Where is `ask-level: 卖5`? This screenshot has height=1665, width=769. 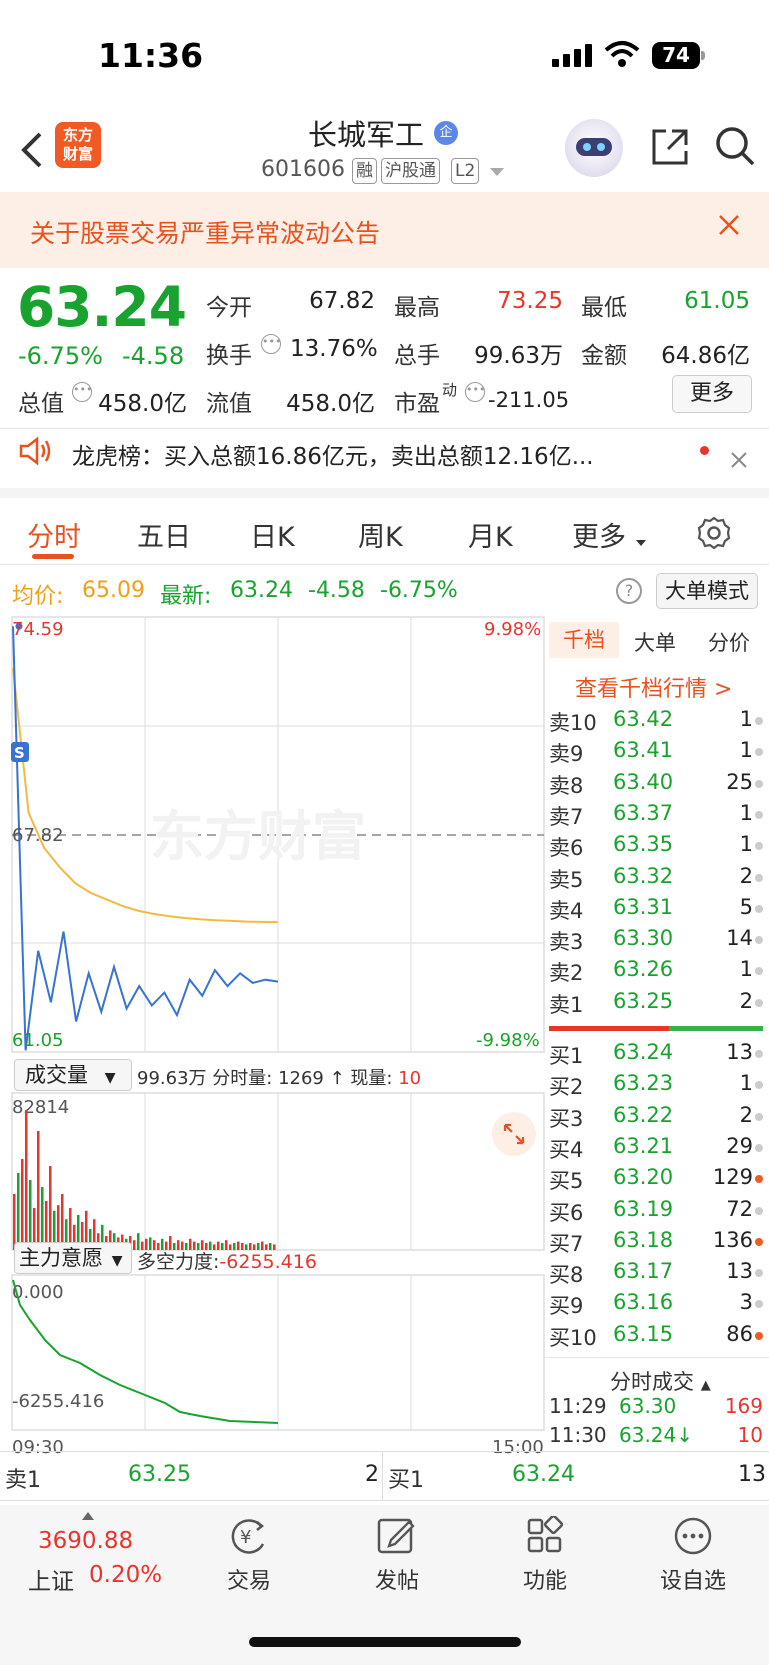
ask-level: 卖5 is located at coordinates (566, 879).